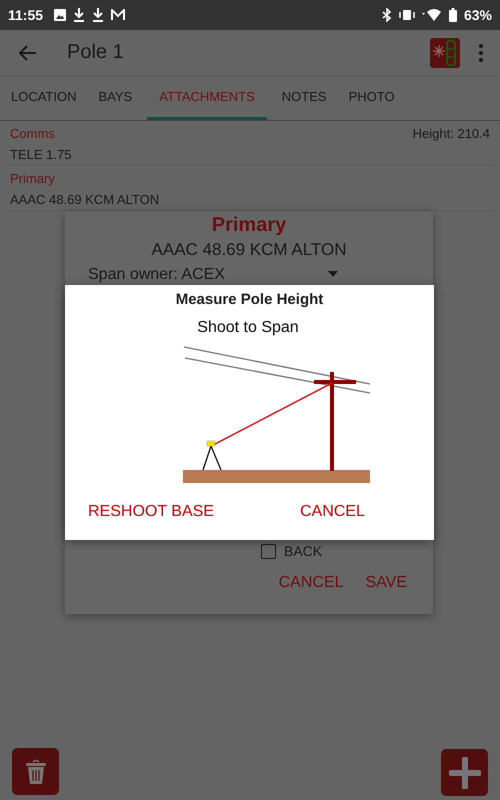 The image size is (500, 800). Describe the element at coordinates (451, 133) in the screenshot. I see `height-label: Height: 210.4` at that location.